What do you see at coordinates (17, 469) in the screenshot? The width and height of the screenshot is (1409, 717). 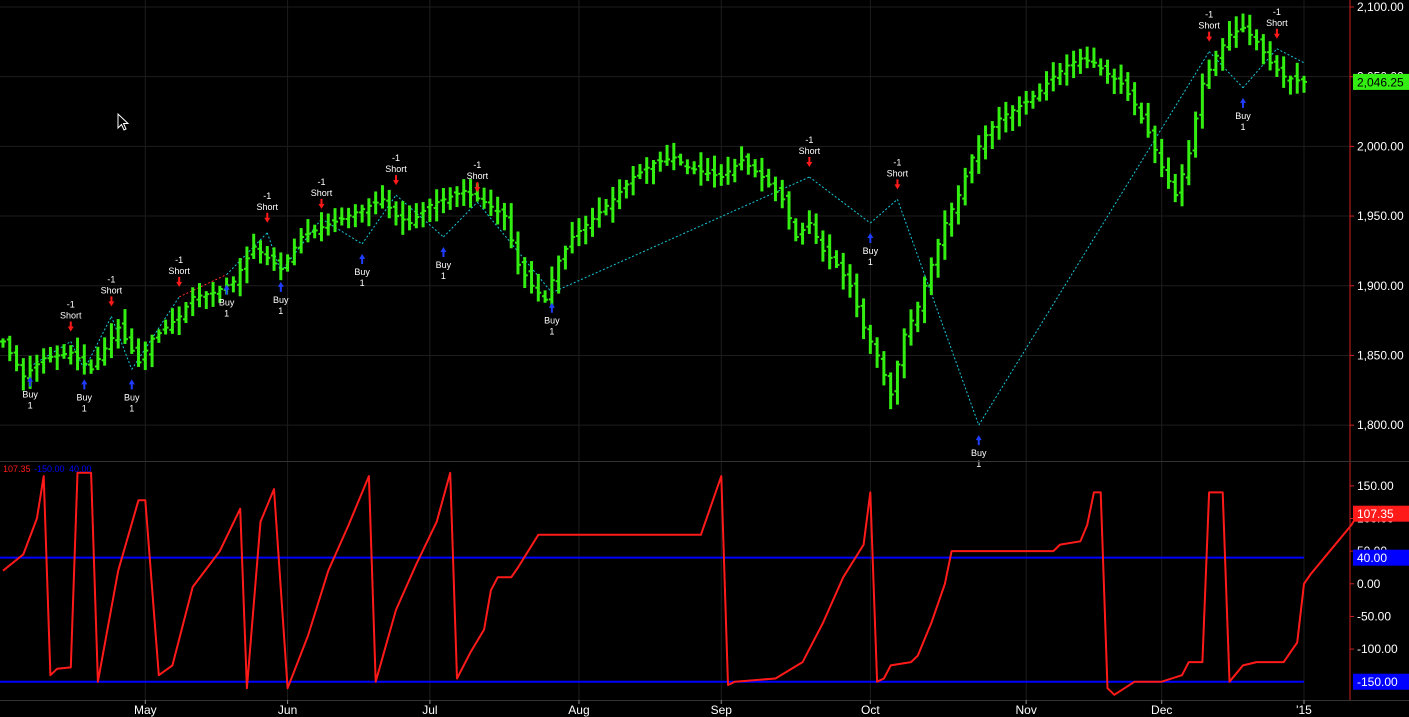 I see `indicator-value-label: 107.35` at bounding box center [17, 469].